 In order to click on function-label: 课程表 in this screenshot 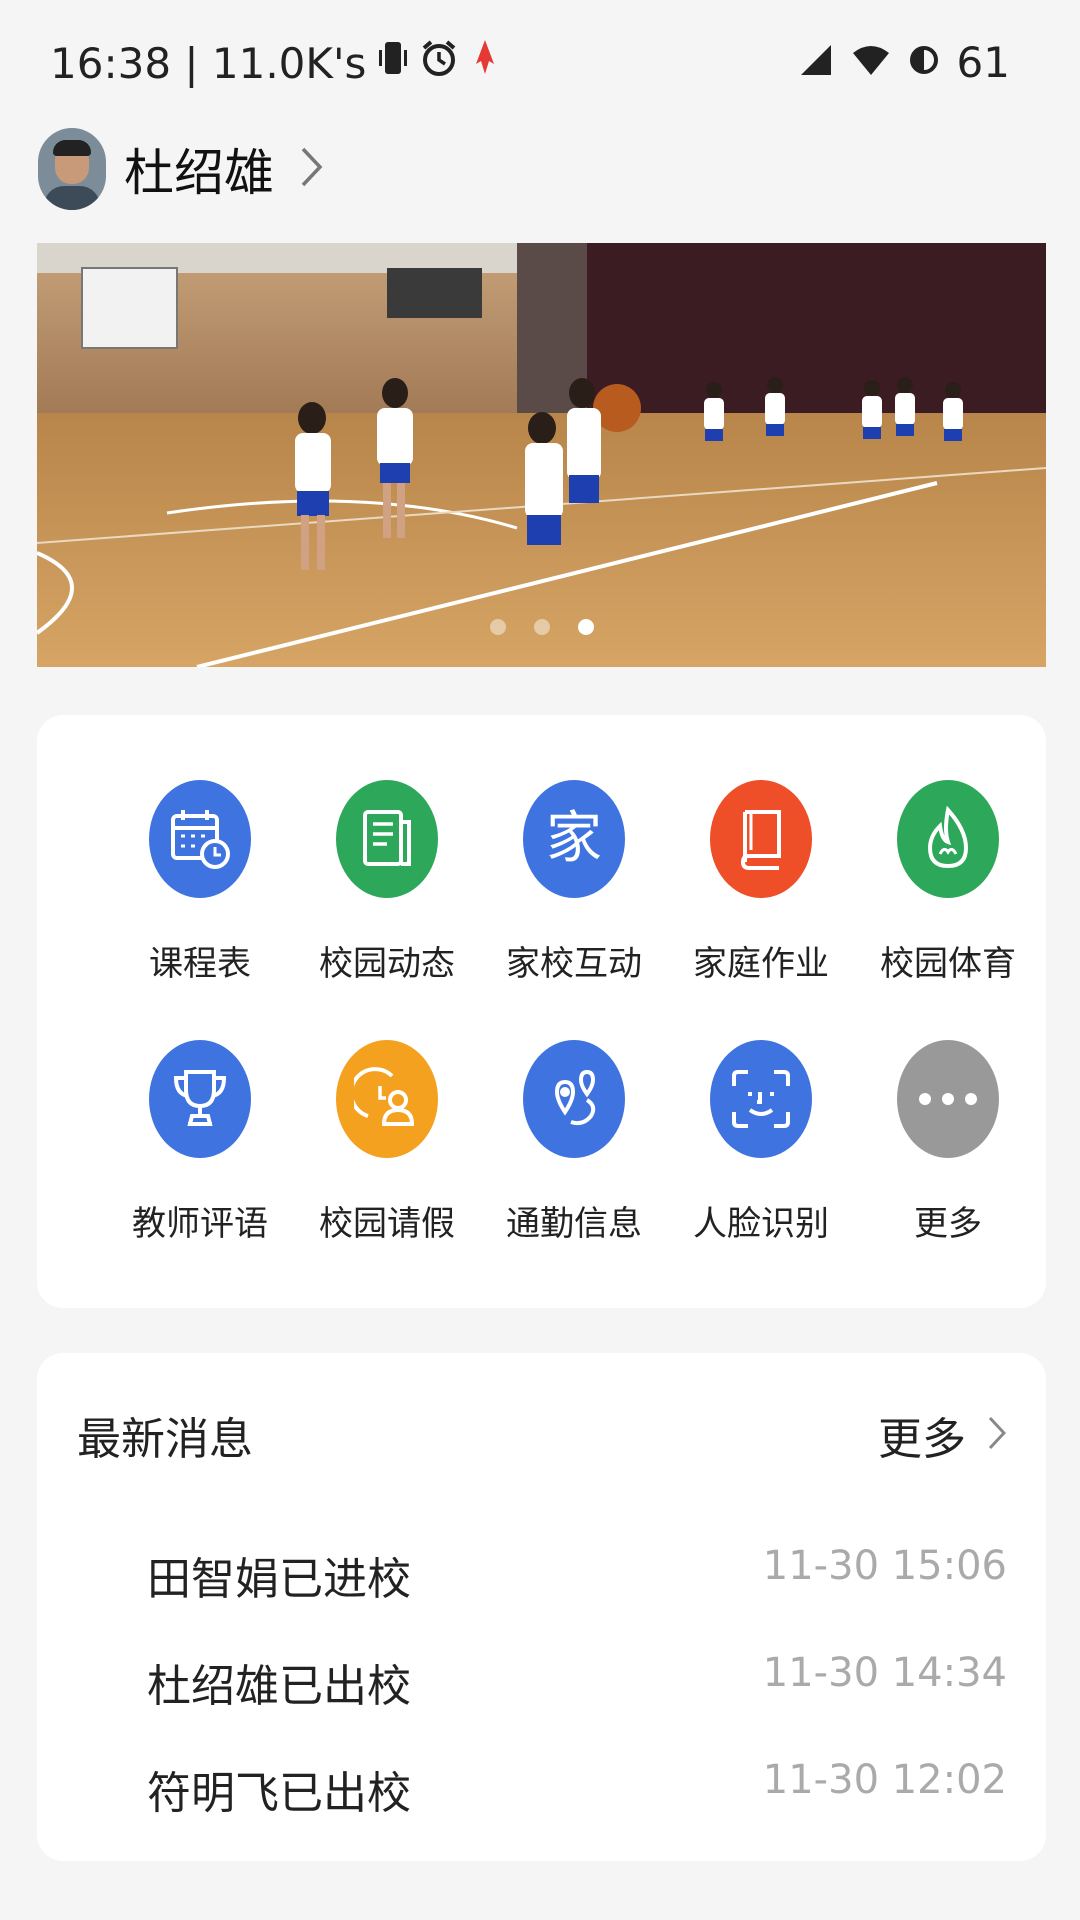, I will do `click(200, 964)`.